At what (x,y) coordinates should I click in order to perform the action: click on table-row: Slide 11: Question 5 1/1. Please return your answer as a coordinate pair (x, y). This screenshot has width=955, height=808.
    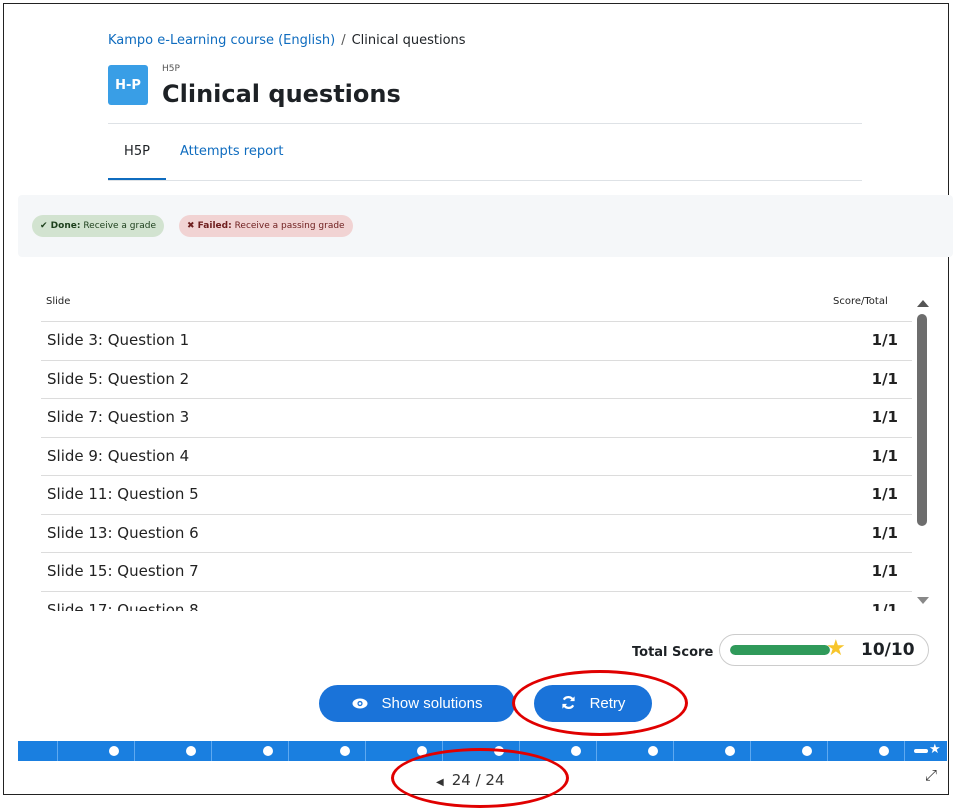
    Looking at the image, I should click on (476, 494).